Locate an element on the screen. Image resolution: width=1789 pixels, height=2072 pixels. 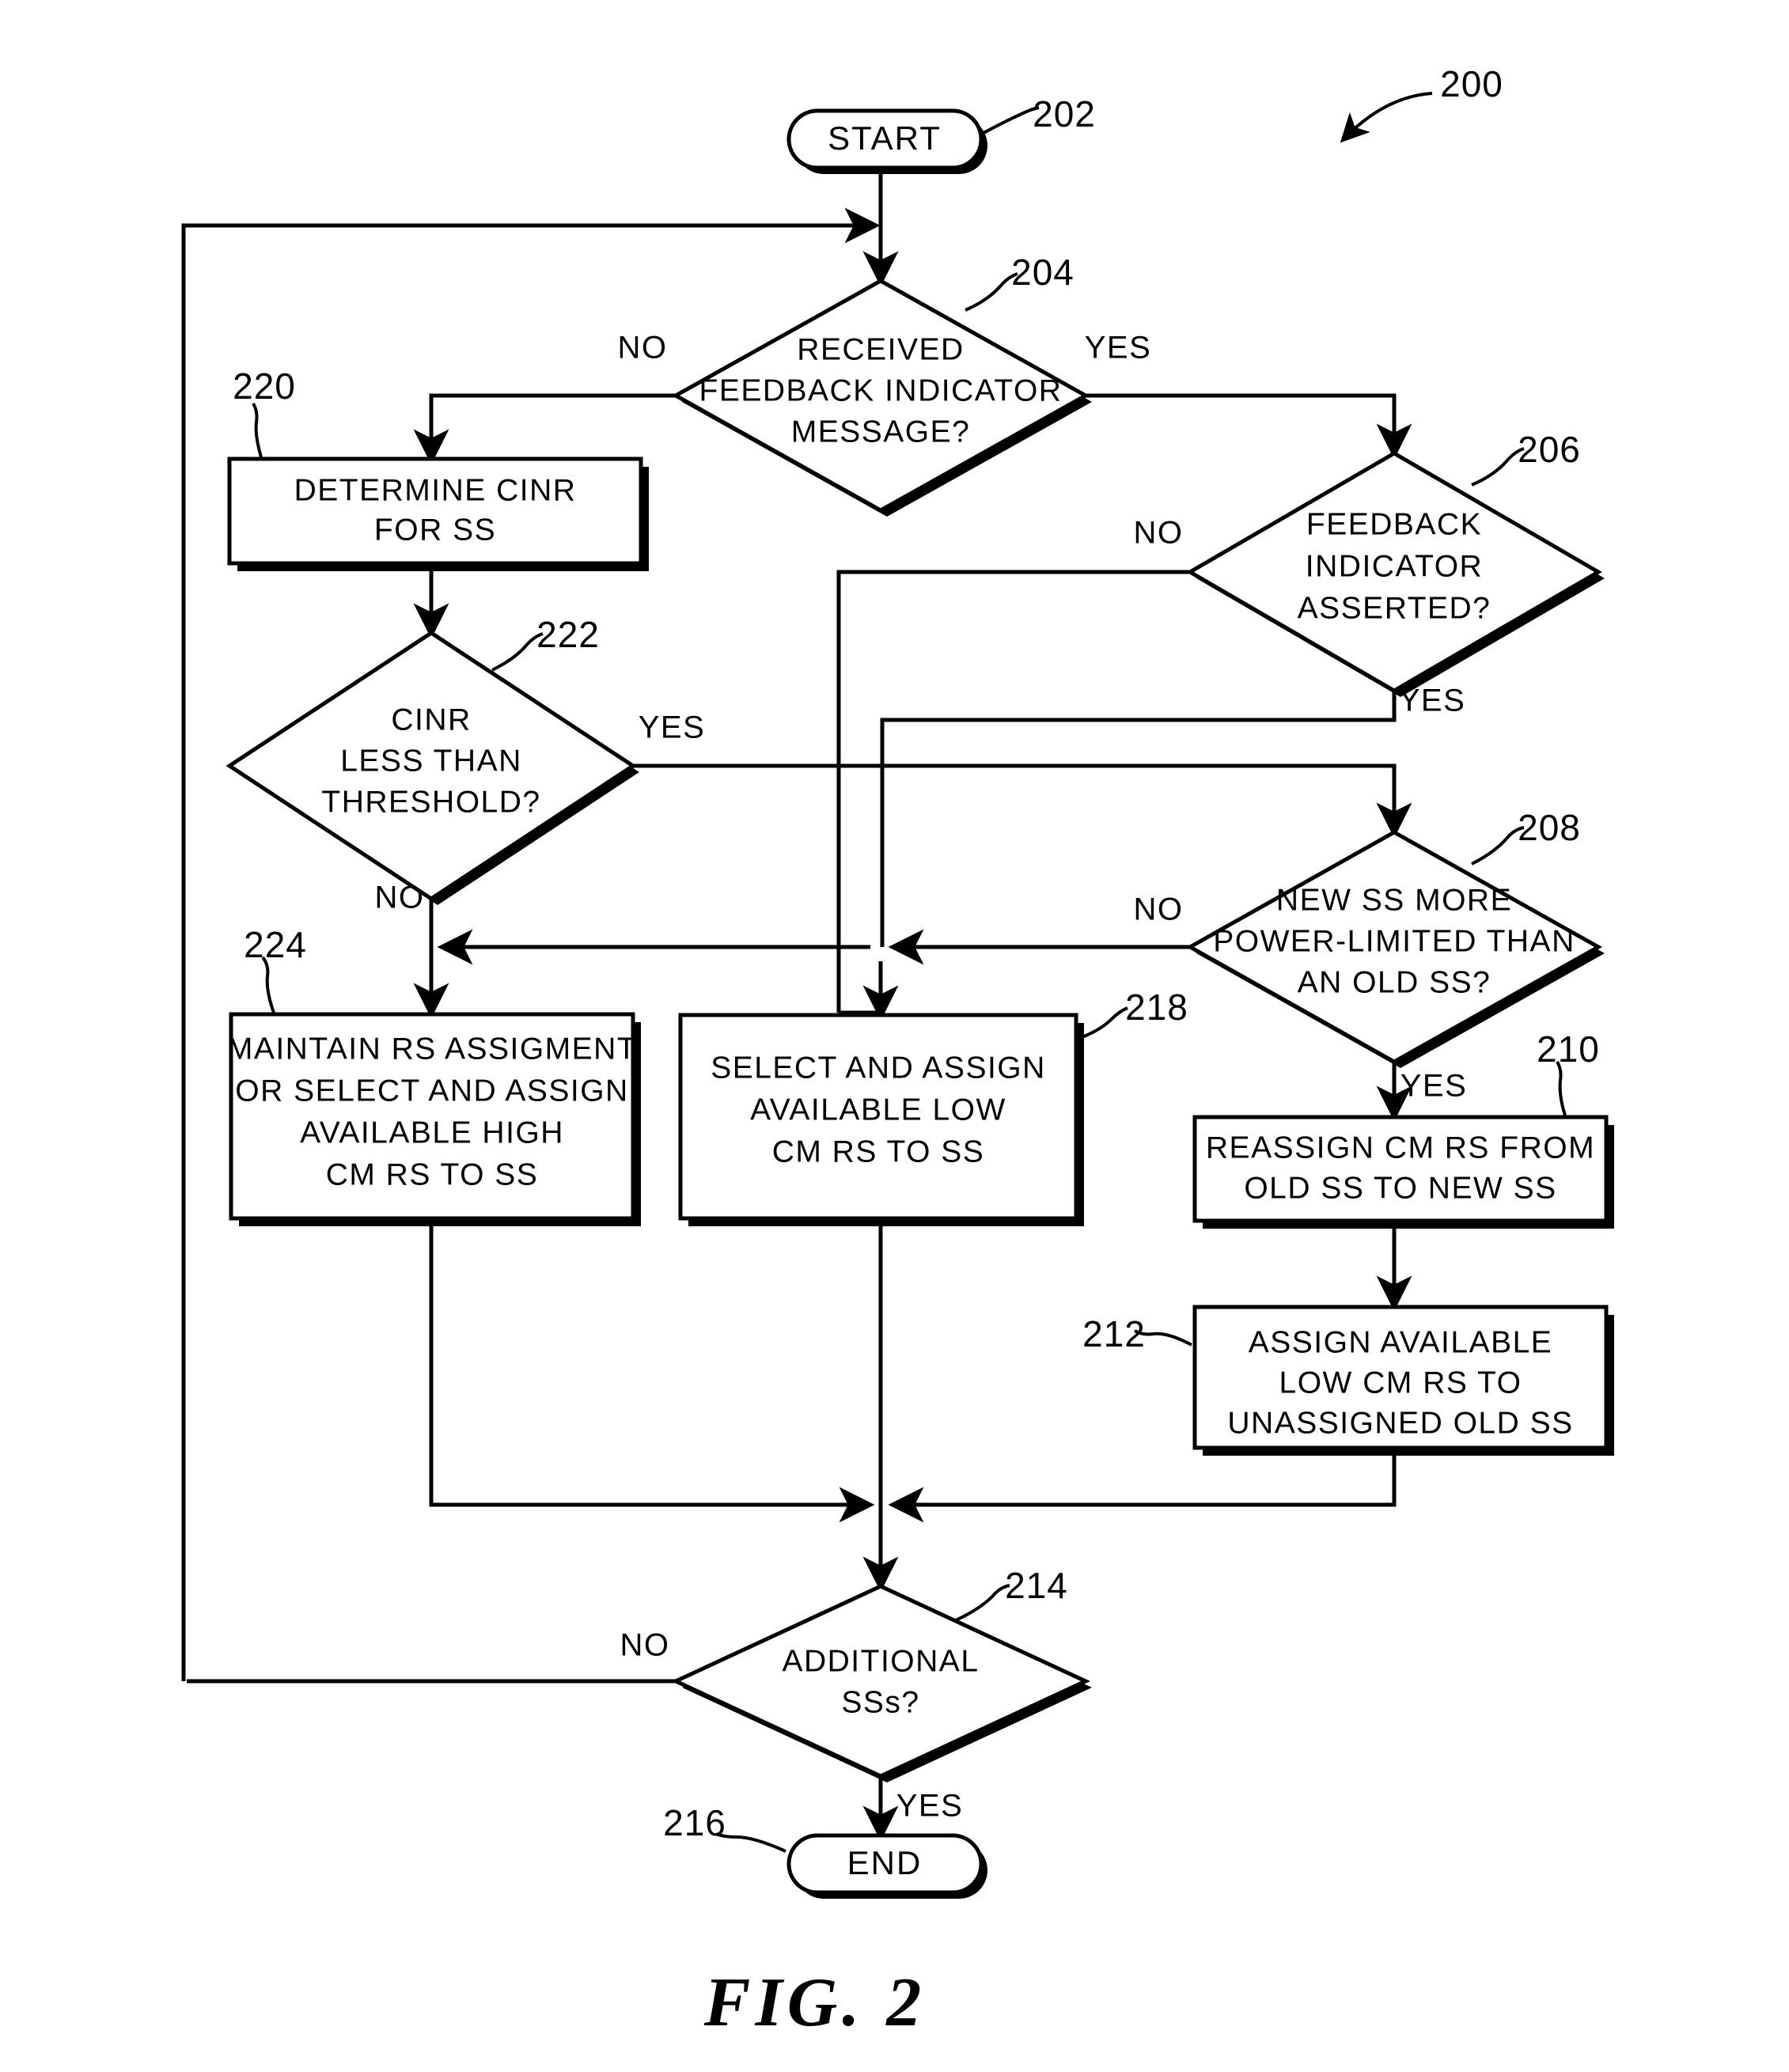
figure-caption: FIG. 2 is located at coordinates (815, 2002).